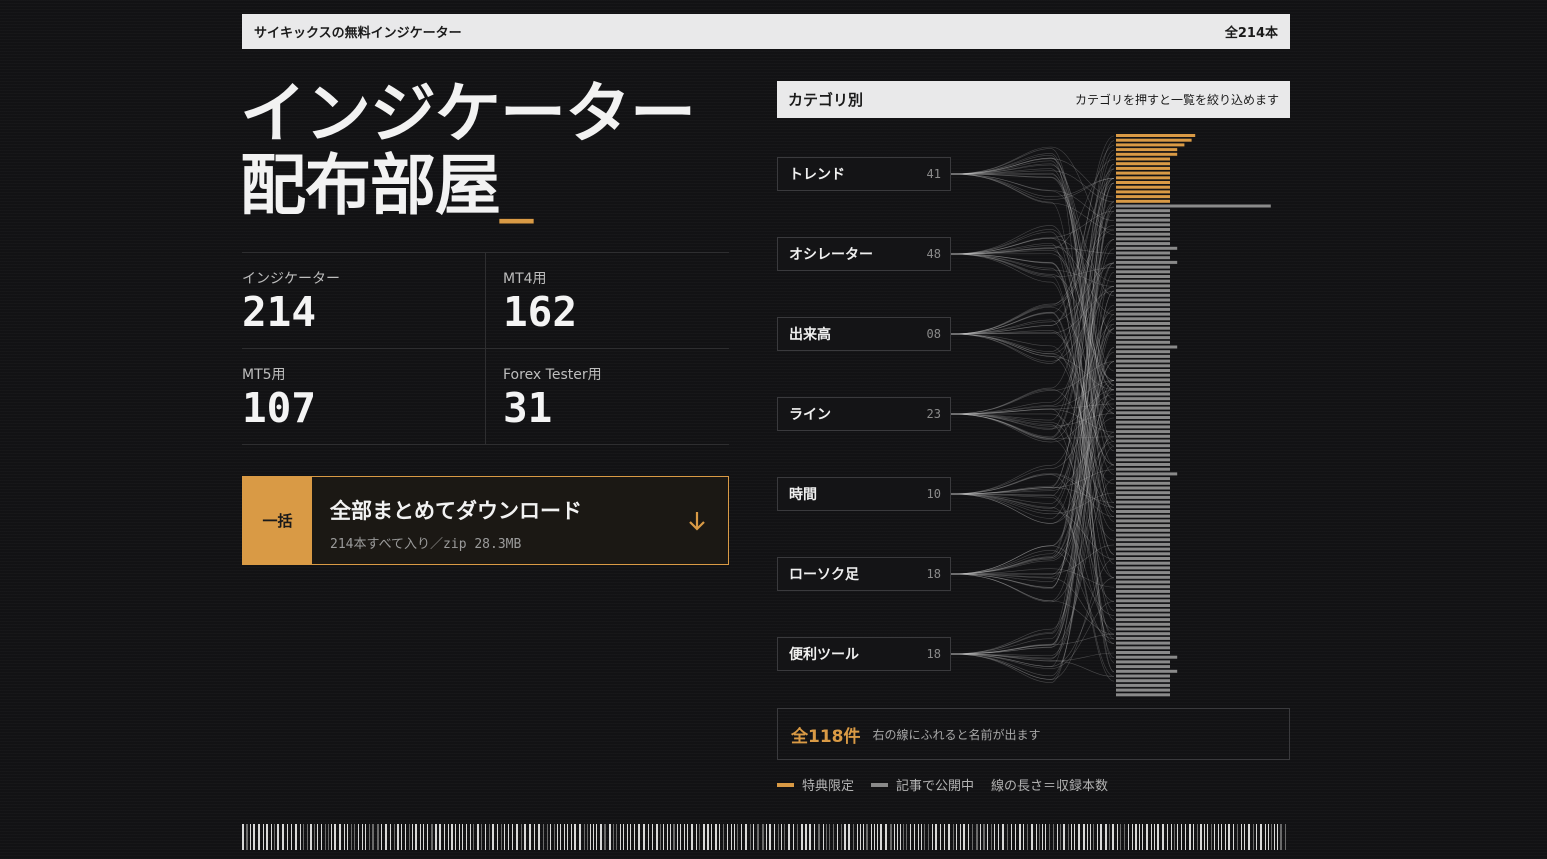  Describe the element at coordinates (864, 174) in the screenshot. I see `category-trend: トレンド 41` at that location.